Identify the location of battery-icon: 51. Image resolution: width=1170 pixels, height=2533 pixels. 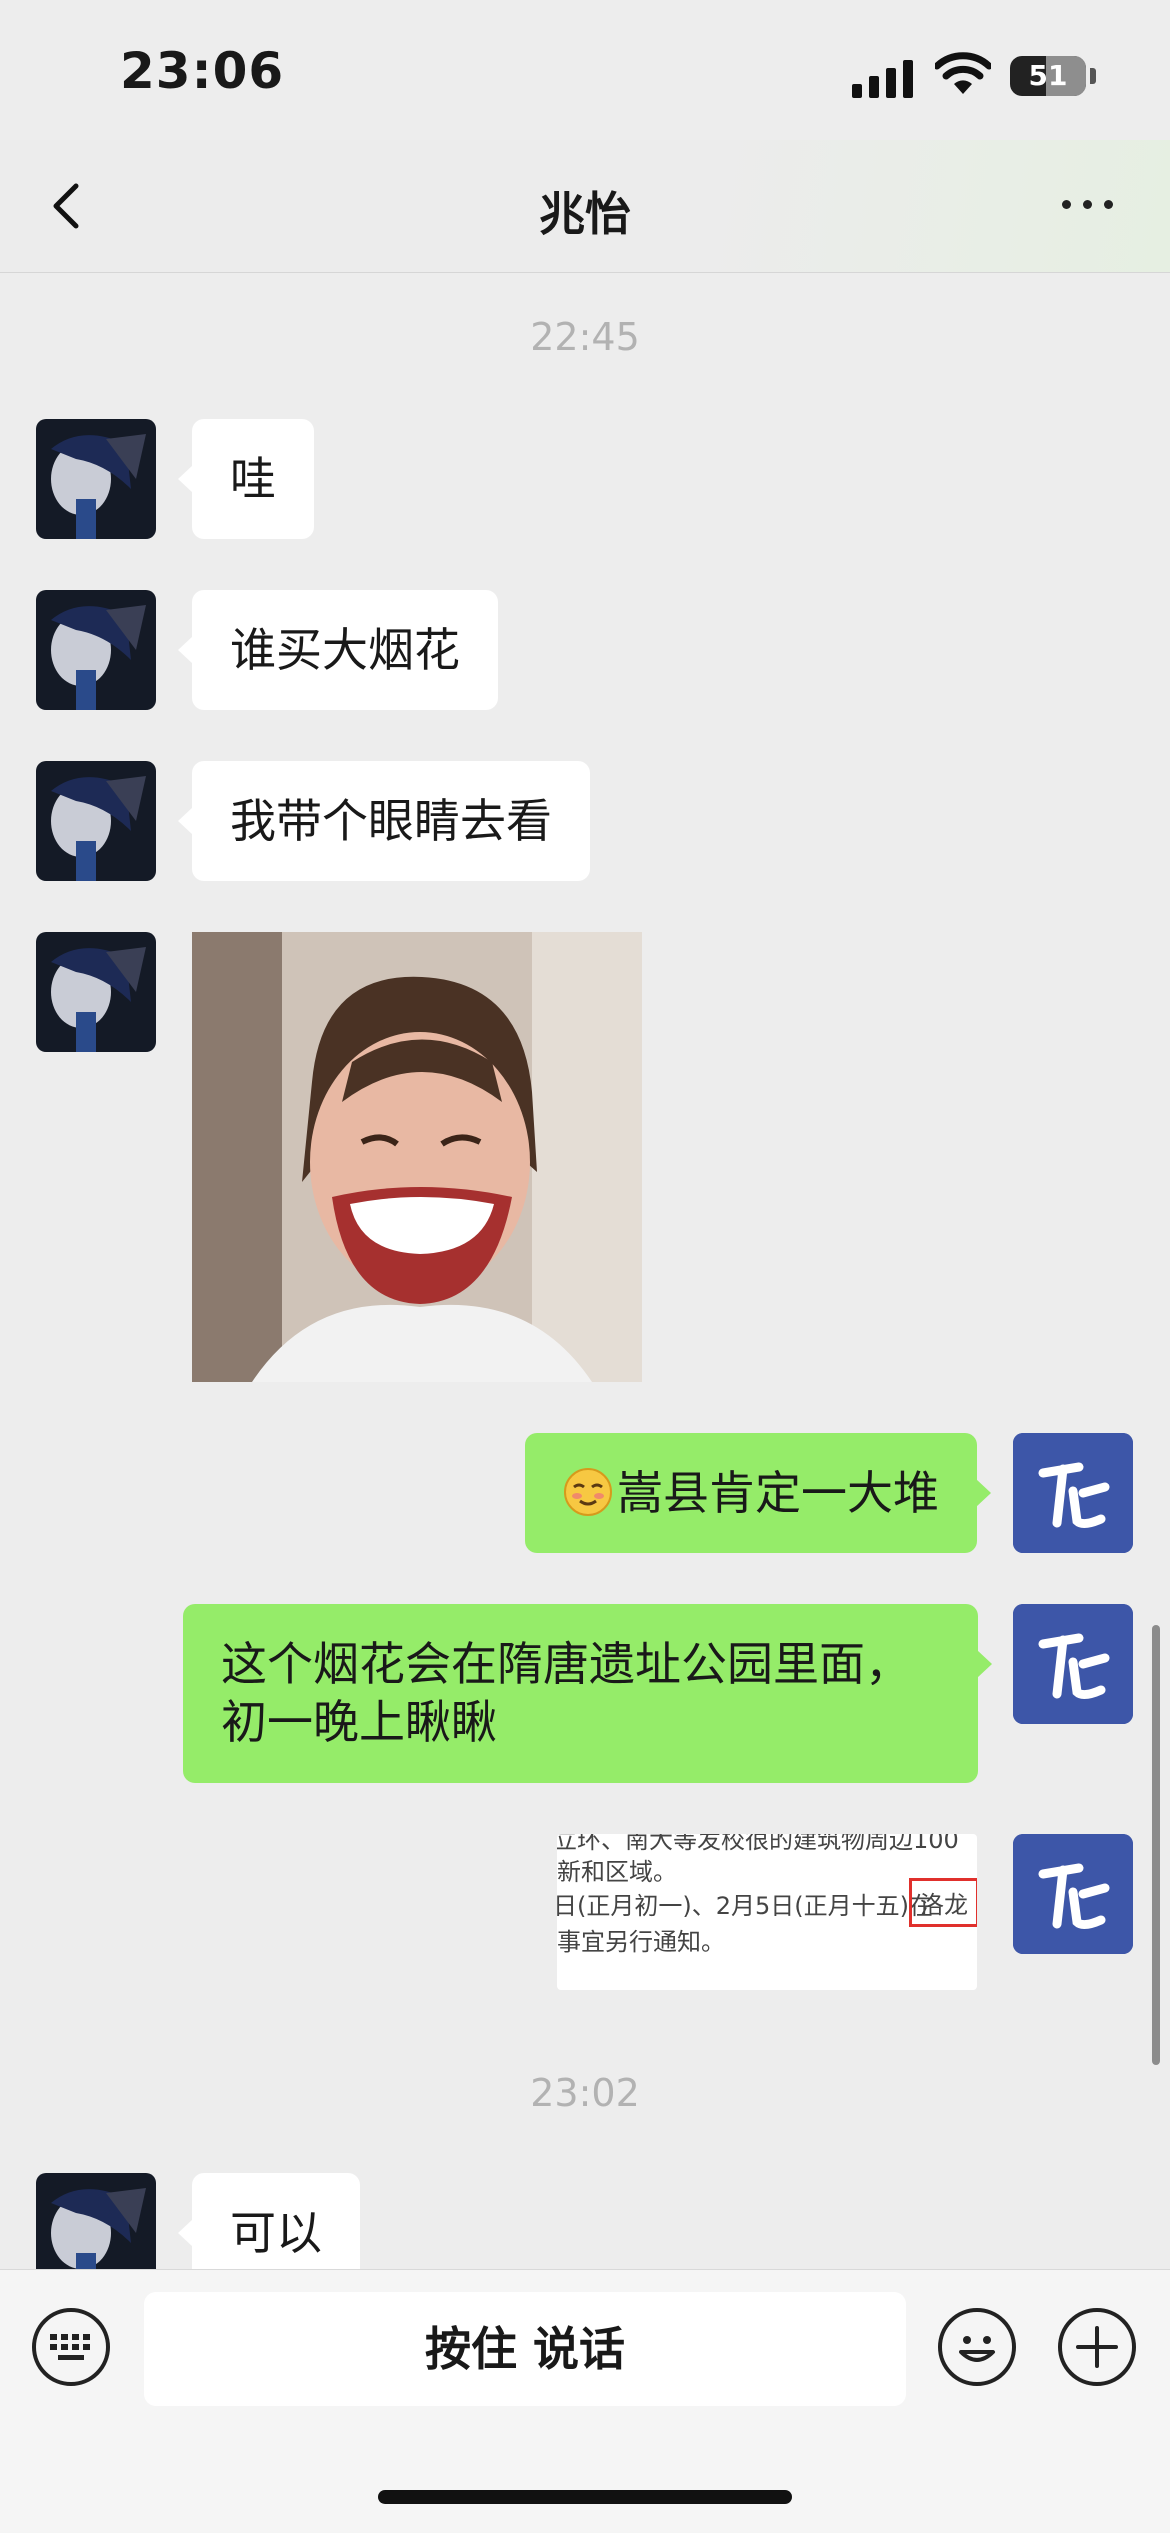
(1048, 76).